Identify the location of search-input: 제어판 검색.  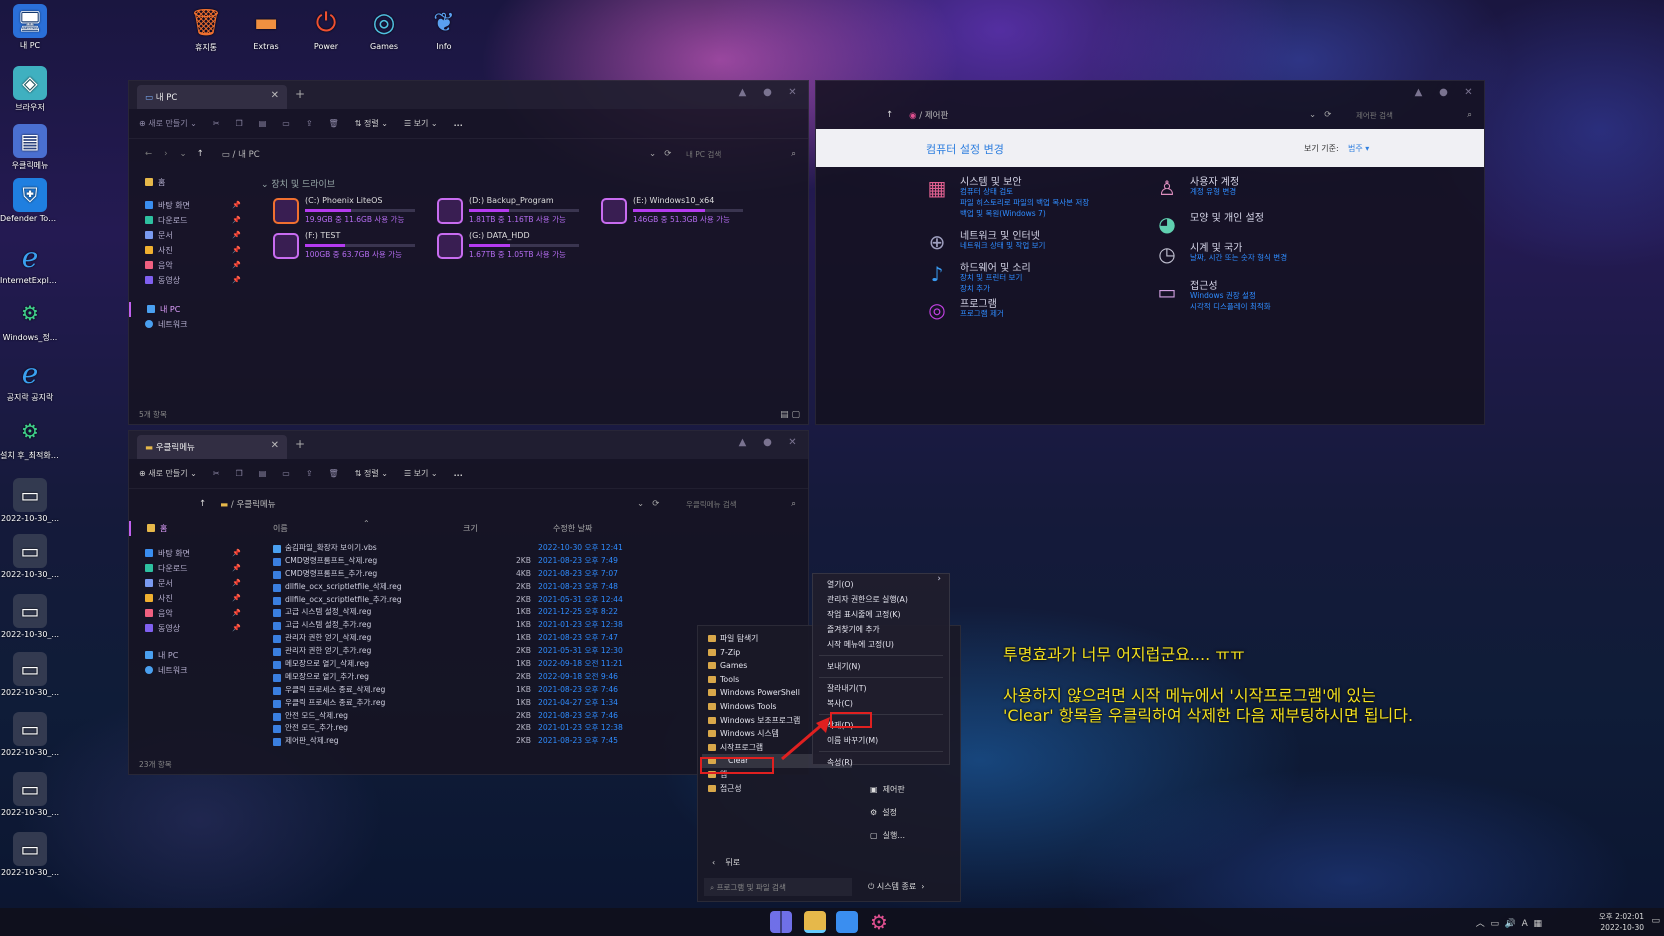
(1410, 115).